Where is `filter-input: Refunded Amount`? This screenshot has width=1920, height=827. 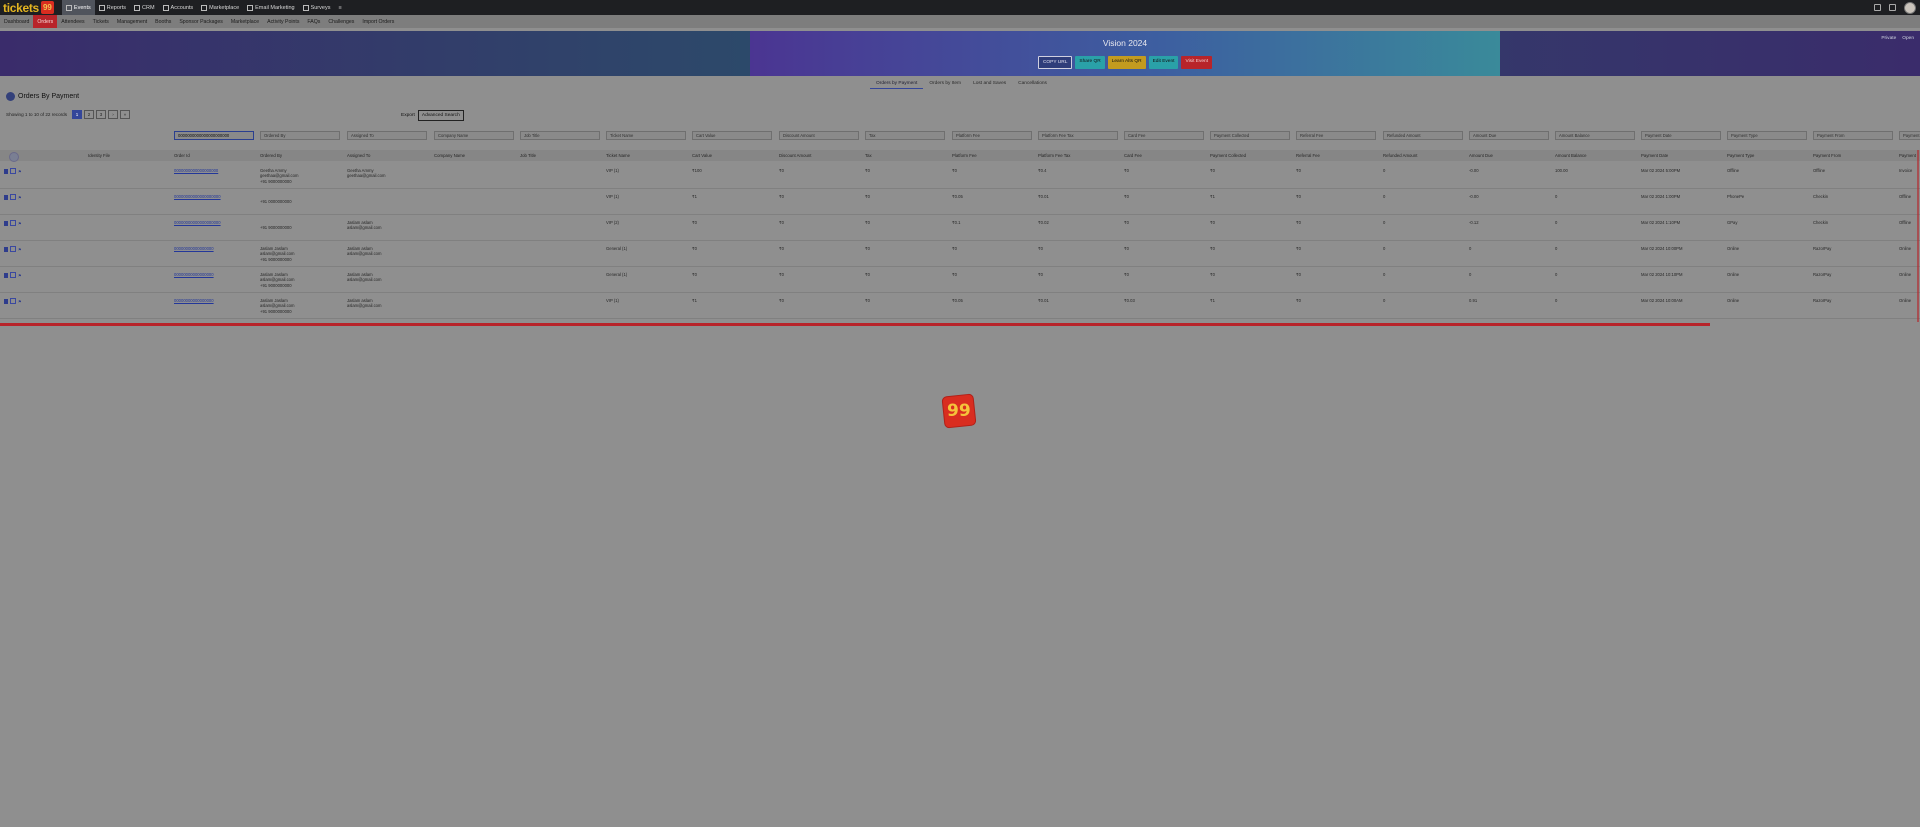
filter-input: Refunded Amount is located at coordinates (1423, 135).